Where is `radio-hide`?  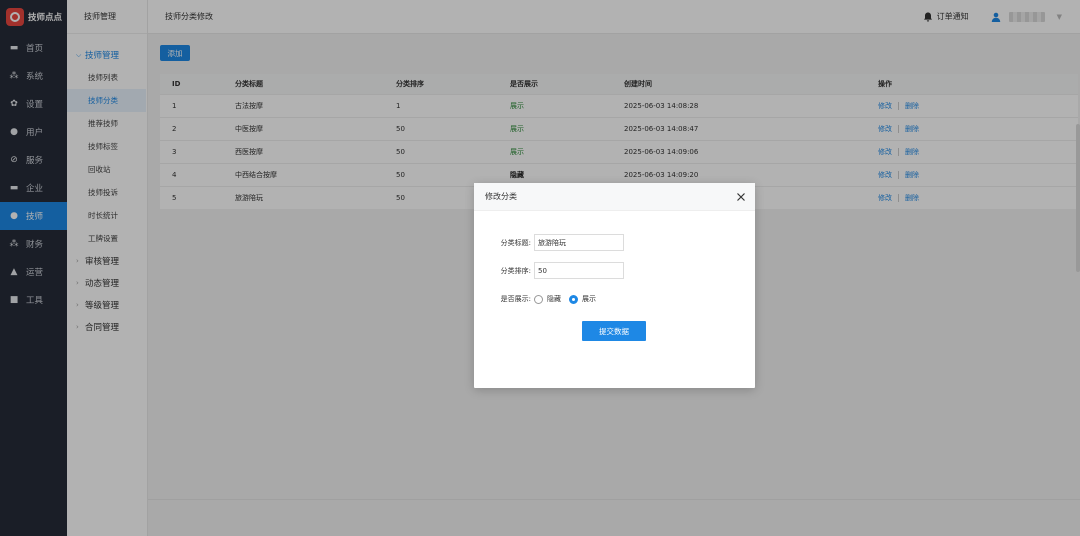
radio-hide is located at coordinates (538, 299).